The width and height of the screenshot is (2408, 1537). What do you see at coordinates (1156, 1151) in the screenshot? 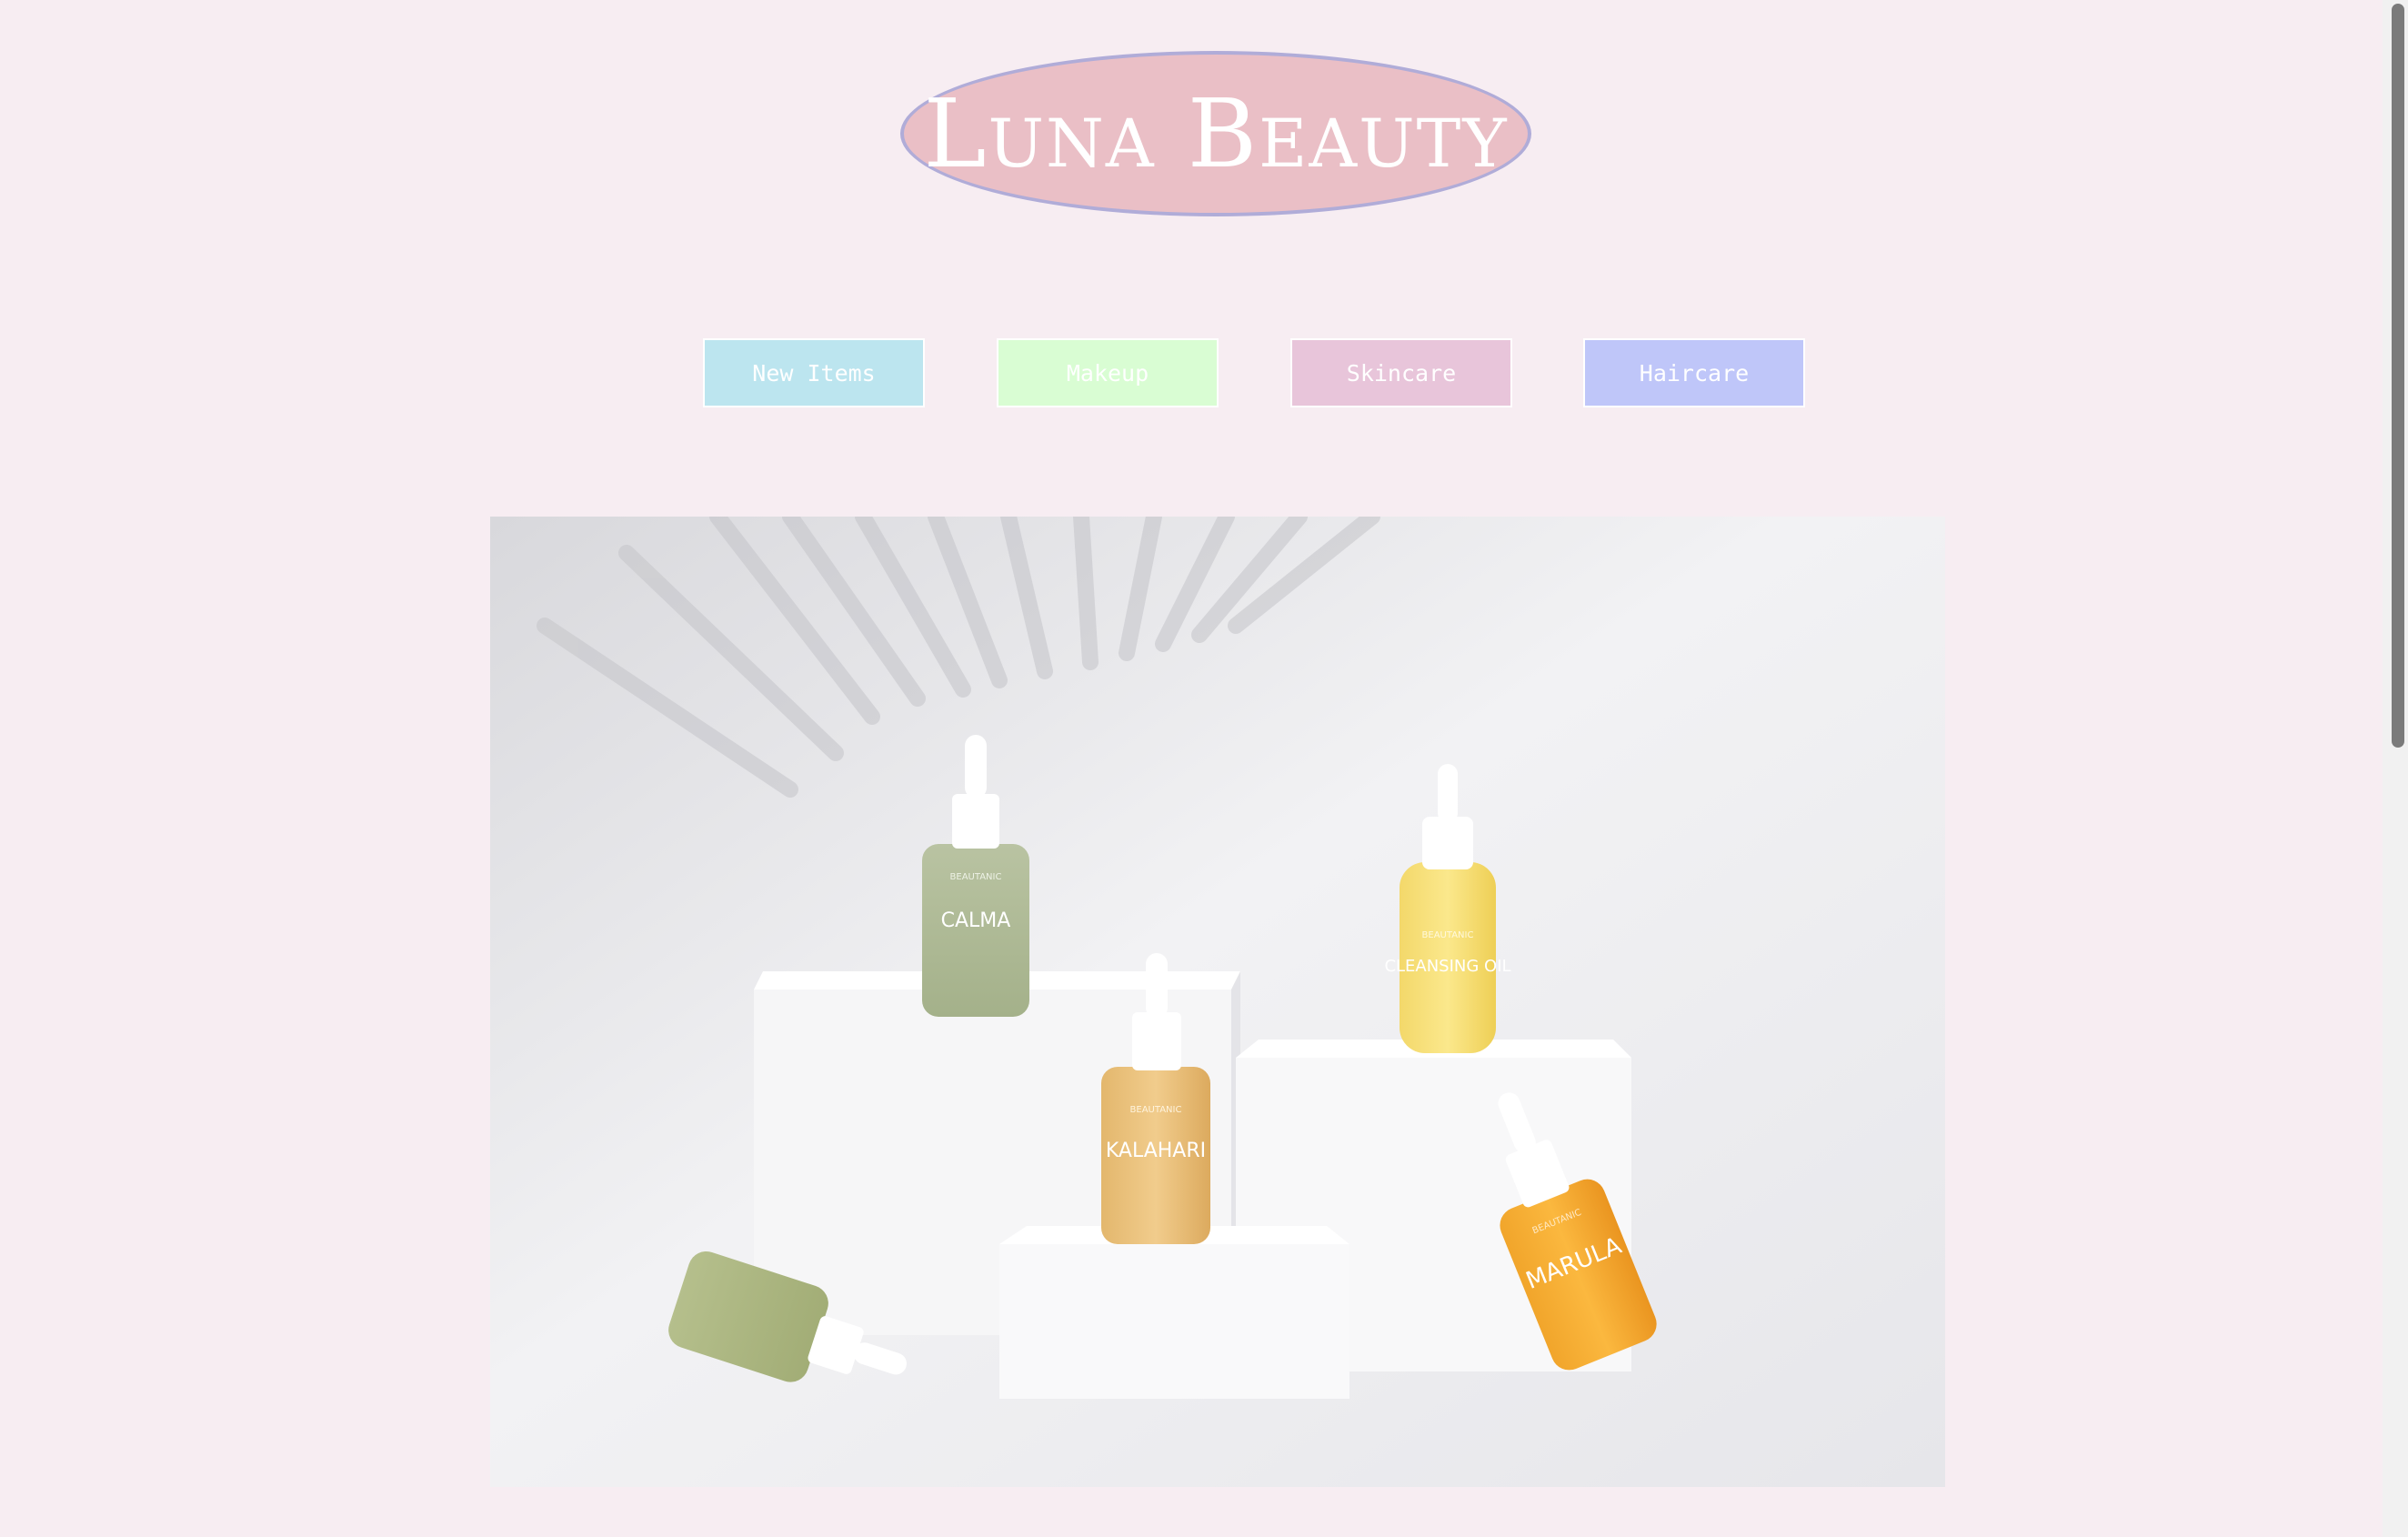
I see `product-name: KALAHARI` at bounding box center [1156, 1151].